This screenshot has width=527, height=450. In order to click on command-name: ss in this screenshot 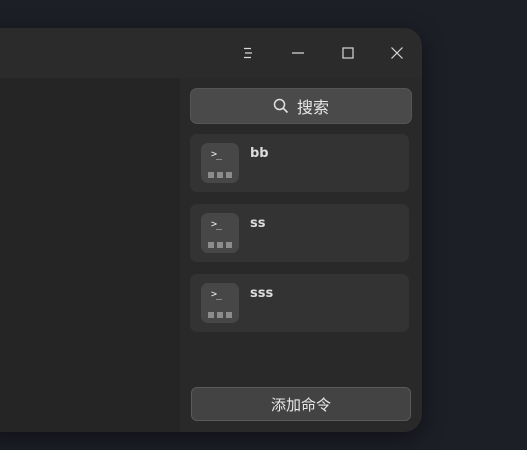, I will do `click(258, 223)`.